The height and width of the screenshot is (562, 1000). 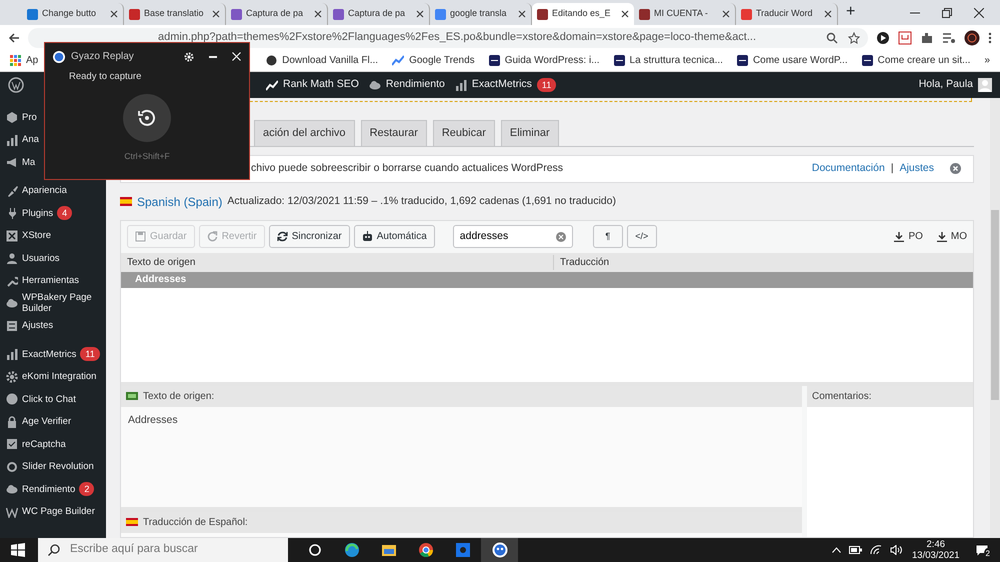 What do you see at coordinates (272, 85) in the screenshot?
I see `chart-icon` at bounding box center [272, 85].